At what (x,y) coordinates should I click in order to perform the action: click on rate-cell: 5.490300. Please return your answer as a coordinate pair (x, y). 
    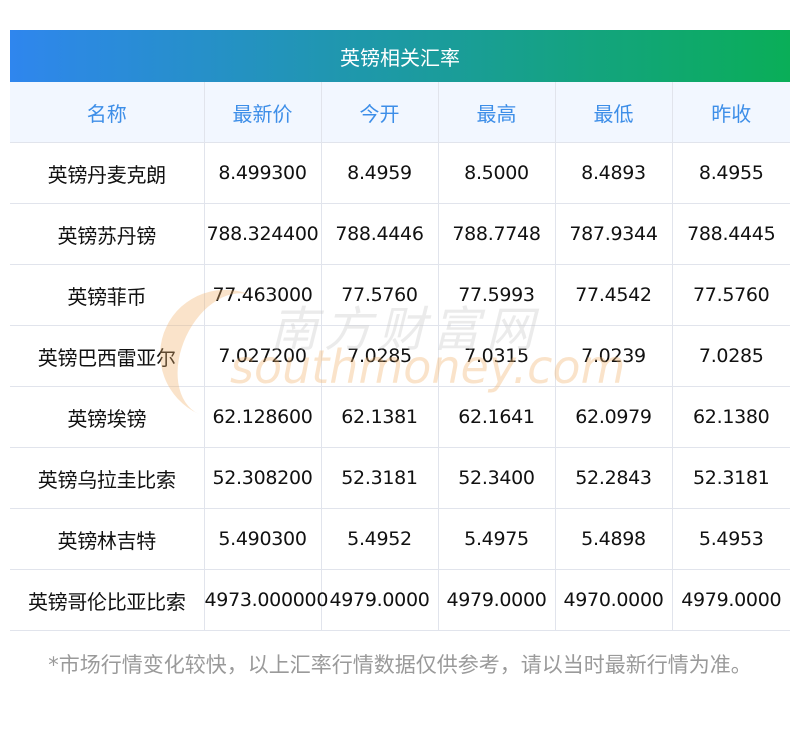
    Looking at the image, I should click on (262, 539).